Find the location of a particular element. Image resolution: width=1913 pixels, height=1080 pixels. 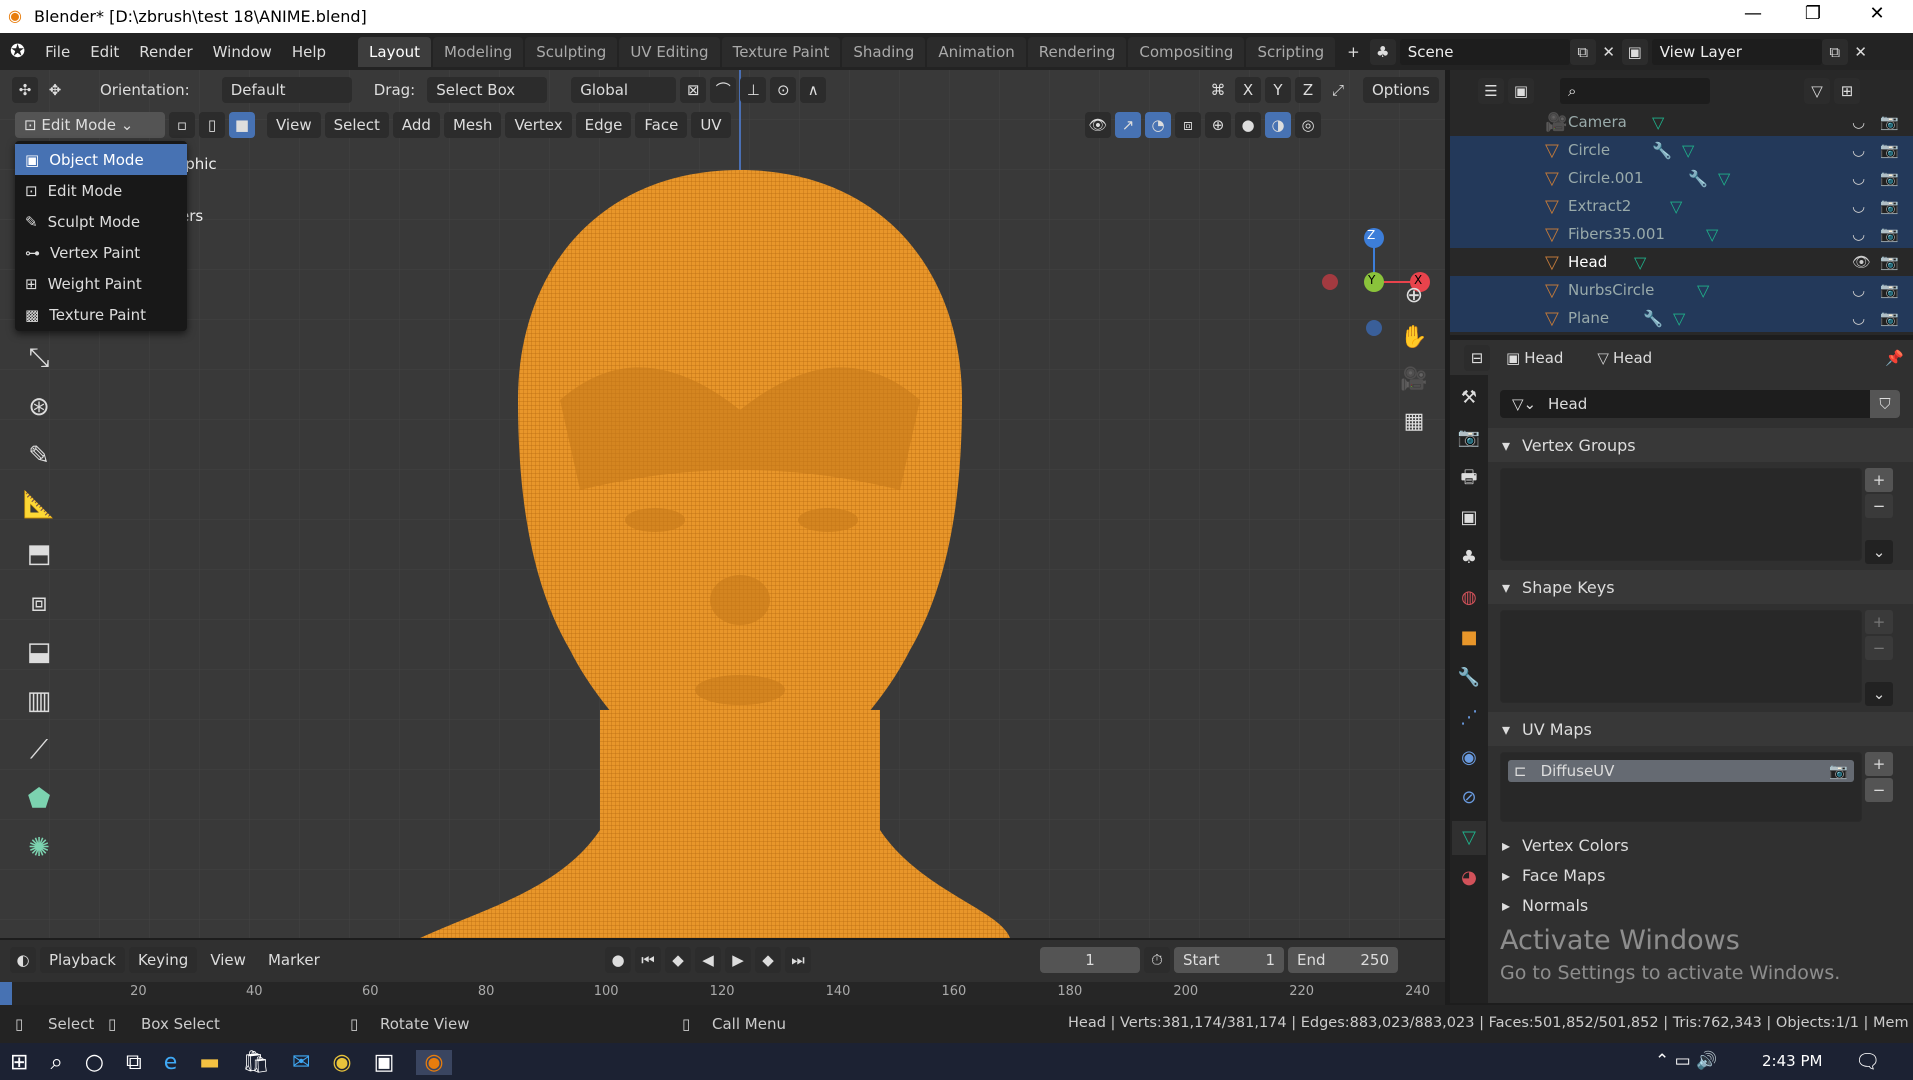

menu-vertex: Vertex is located at coordinates (538, 125).